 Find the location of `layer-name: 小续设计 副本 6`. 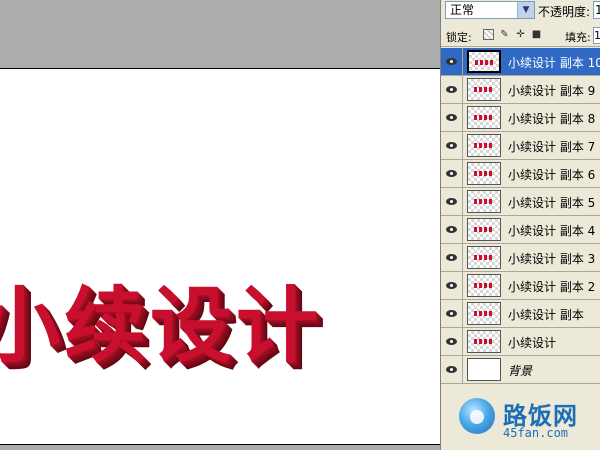

layer-name: 小续设计 副本 6 is located at coordinates (552, 175).